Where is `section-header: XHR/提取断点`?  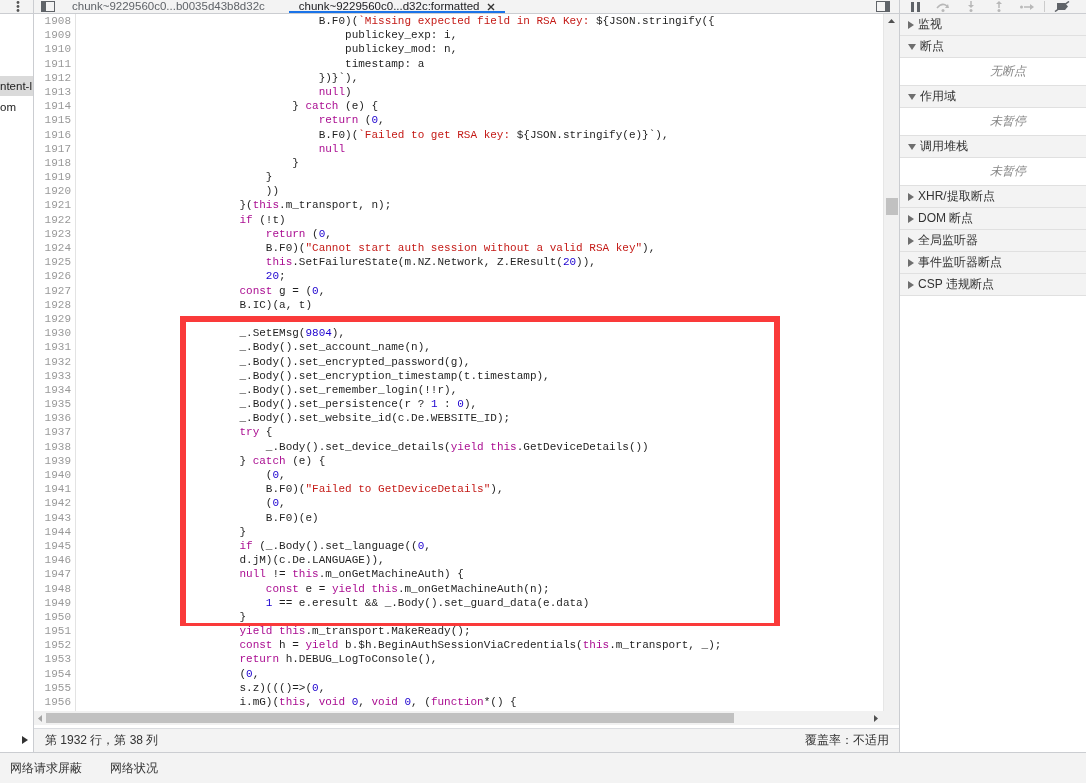 section-header: XHR/提取断点 is located at coordinates (993, 197).